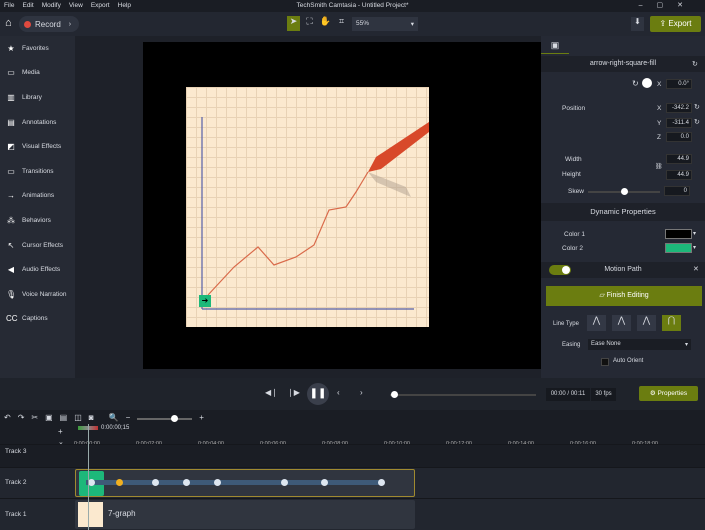 The width and height of the screenshot is (705, 530). What do you see at coordinates (679, 159) in the screenshot?
I see `width-field: 44.9` at bounding box center [679, 159].